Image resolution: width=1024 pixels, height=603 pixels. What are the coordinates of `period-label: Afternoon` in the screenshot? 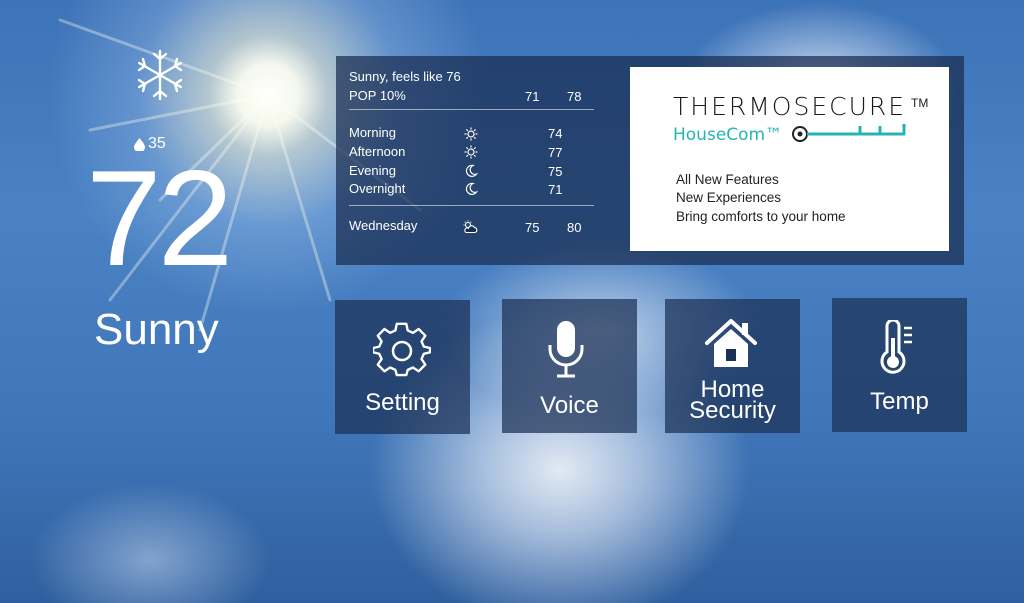 It's located at (377, 151).